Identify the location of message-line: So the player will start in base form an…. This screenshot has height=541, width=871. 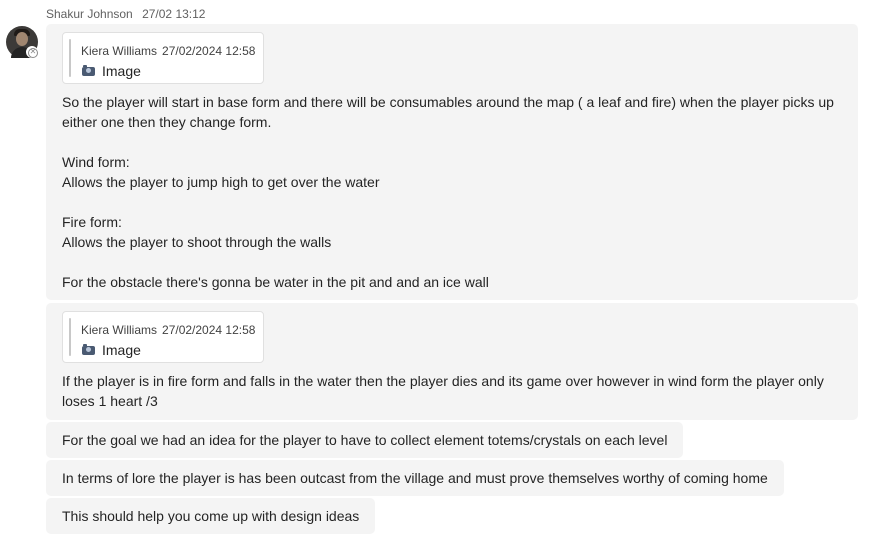
(448, 102).